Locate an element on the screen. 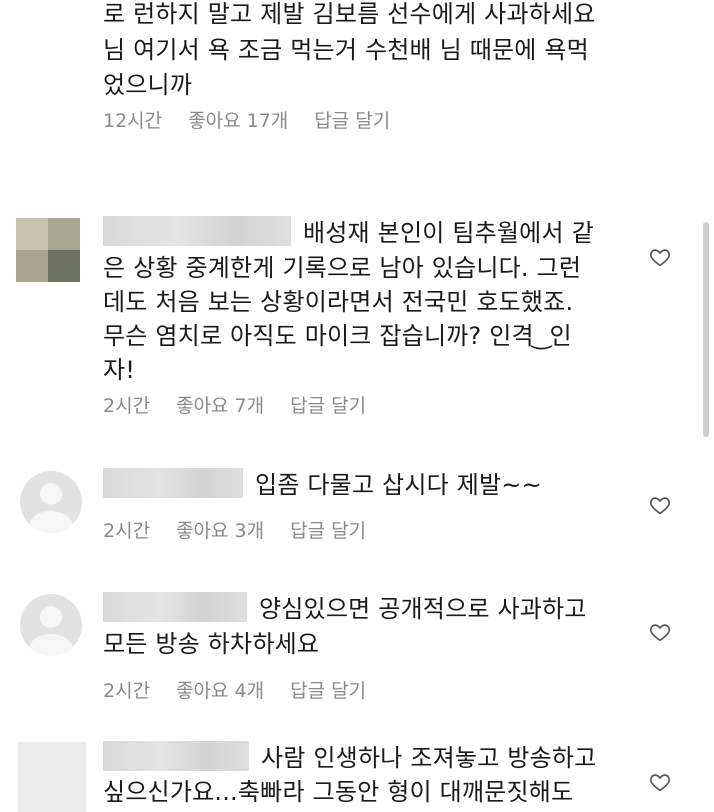 The height and width of the screenshot is (812, 714). comment-text-line: 모든 방송 하차하세요 is located at coordinates (211, 644).